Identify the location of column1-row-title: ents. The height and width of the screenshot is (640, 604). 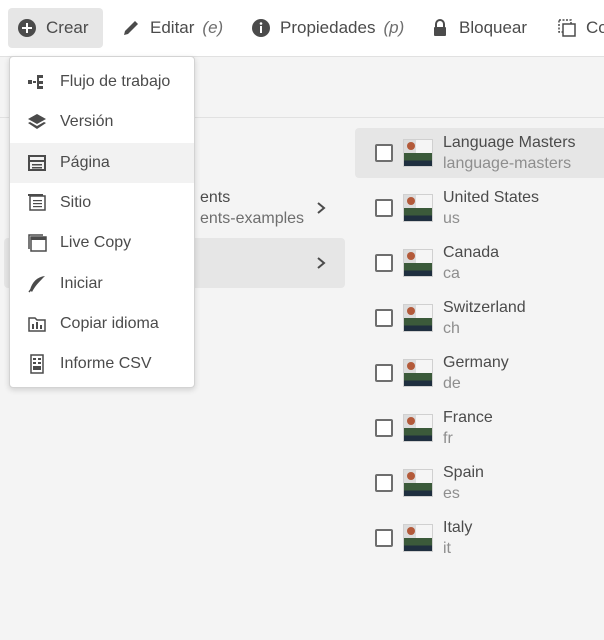
(215, 197).